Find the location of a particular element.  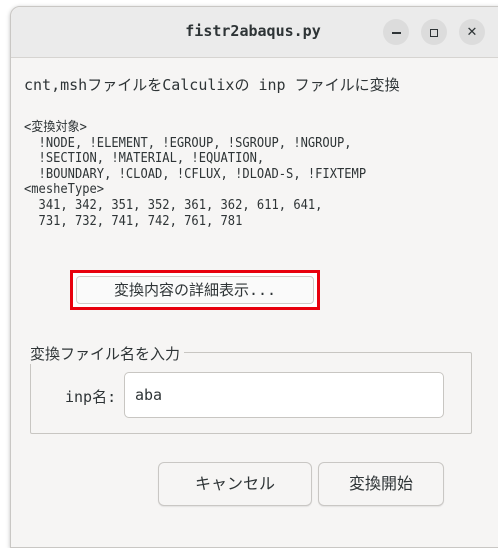

desc-line: 731, 732, 741, 742, 761, 781 is located at coordinates (133, 221).